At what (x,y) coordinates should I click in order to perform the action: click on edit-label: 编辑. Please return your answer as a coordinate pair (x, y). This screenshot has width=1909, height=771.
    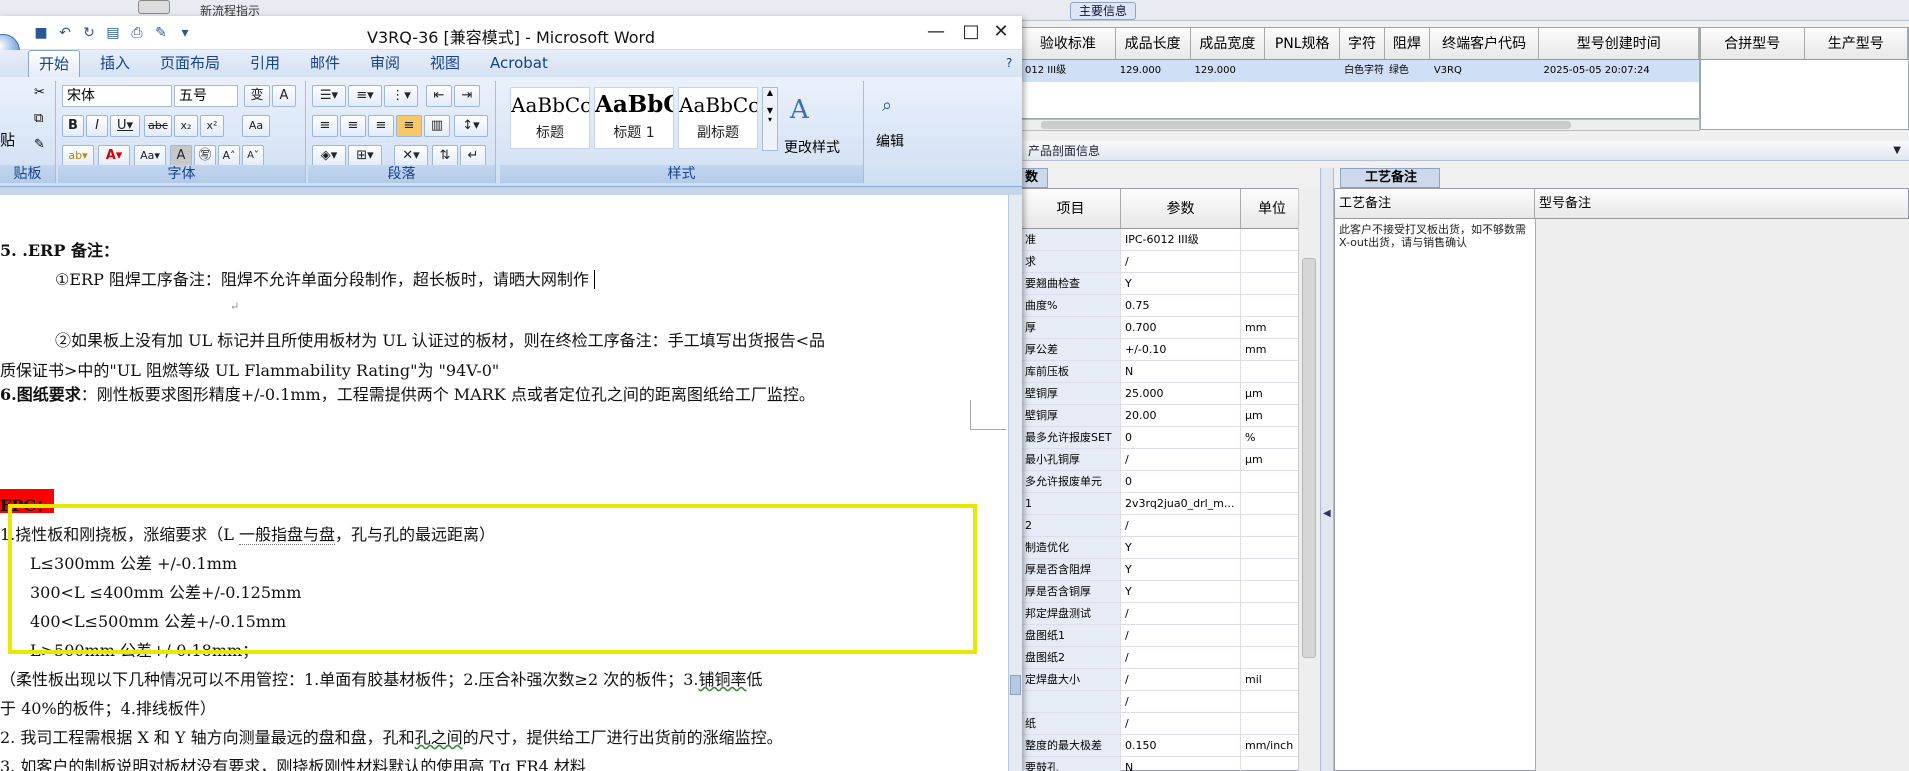
    Looking at the image, I should click on (890, 141).